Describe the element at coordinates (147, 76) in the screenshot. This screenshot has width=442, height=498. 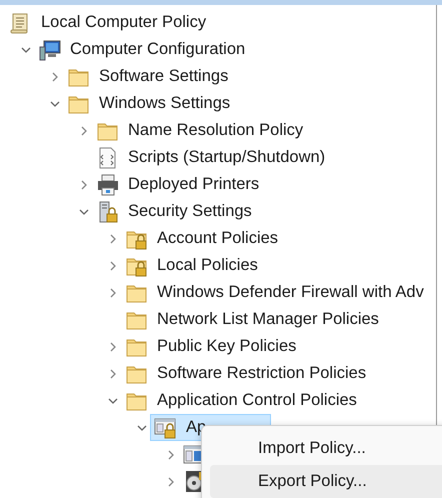
I see `tree-item: Software Settings` at that location.